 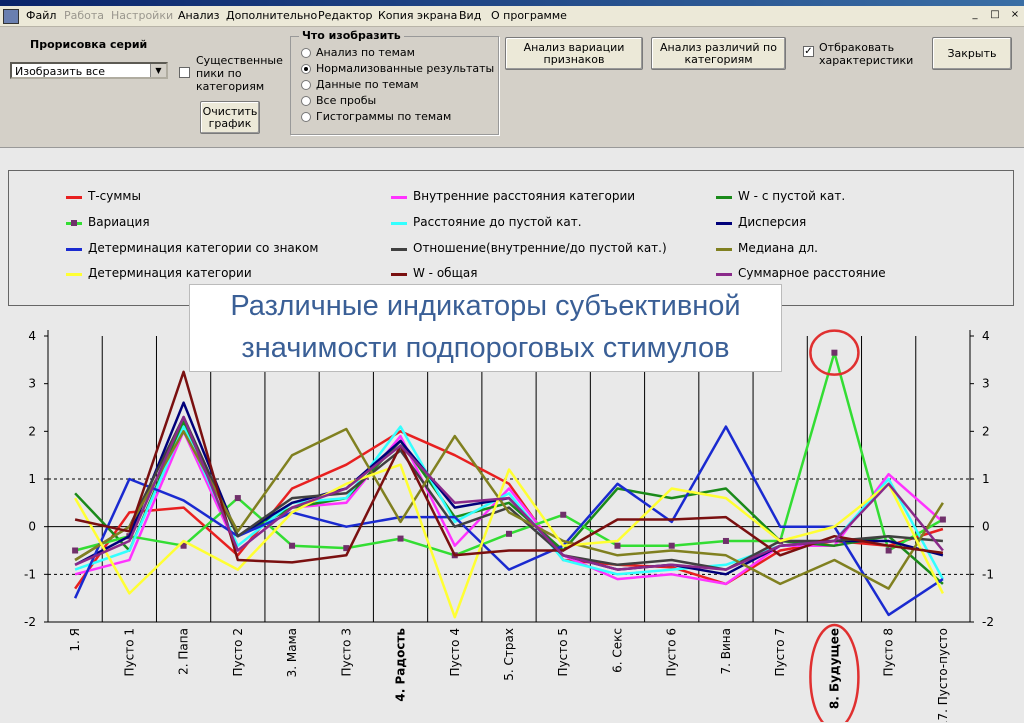 What do you see at coordinates (32, 336) in the screenshot?
I see `y-tick-label-left: 4` at bounding box center [32, 336].